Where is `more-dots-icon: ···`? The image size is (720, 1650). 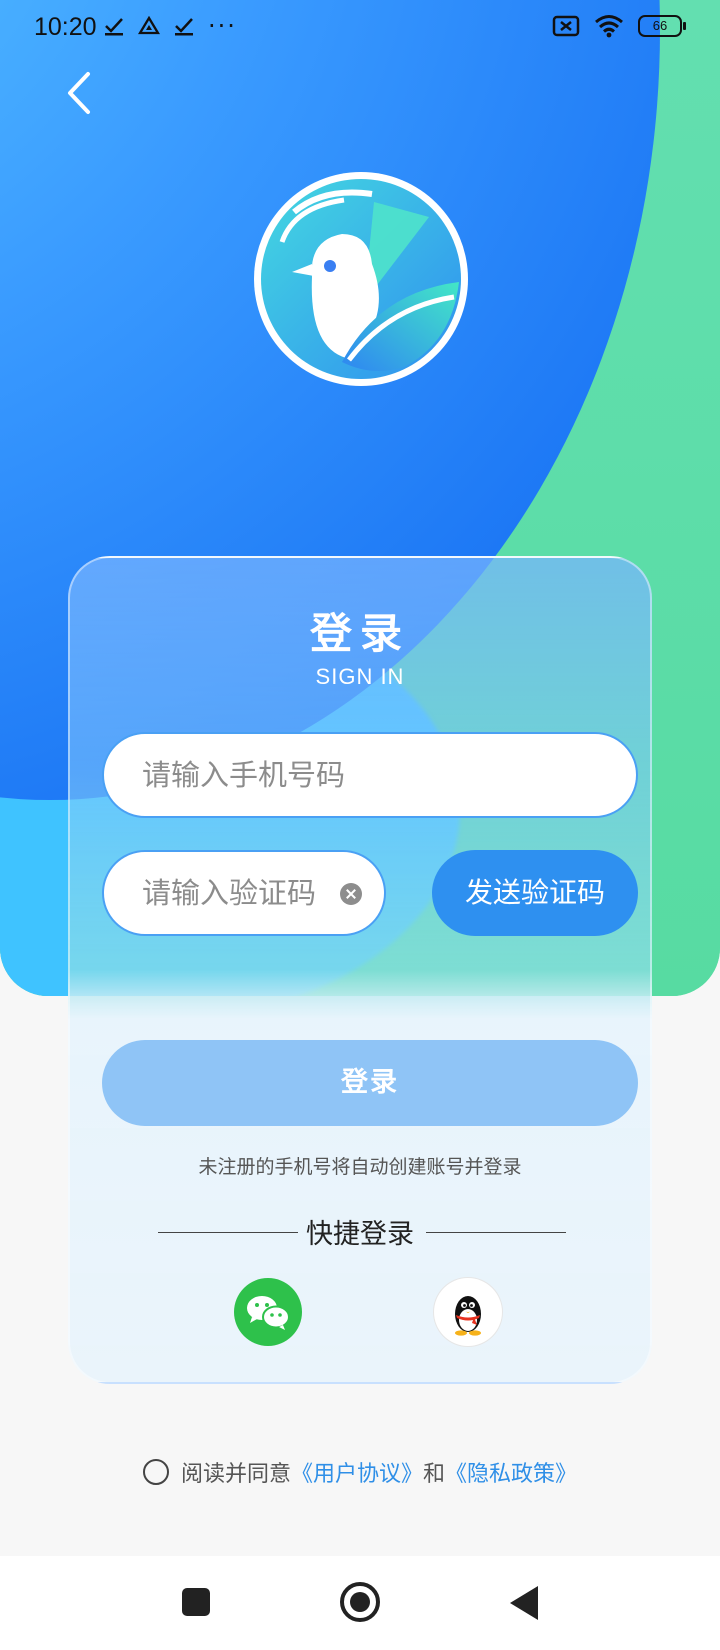 more-dots-icon: ··· is located at coordinates (222, 26).